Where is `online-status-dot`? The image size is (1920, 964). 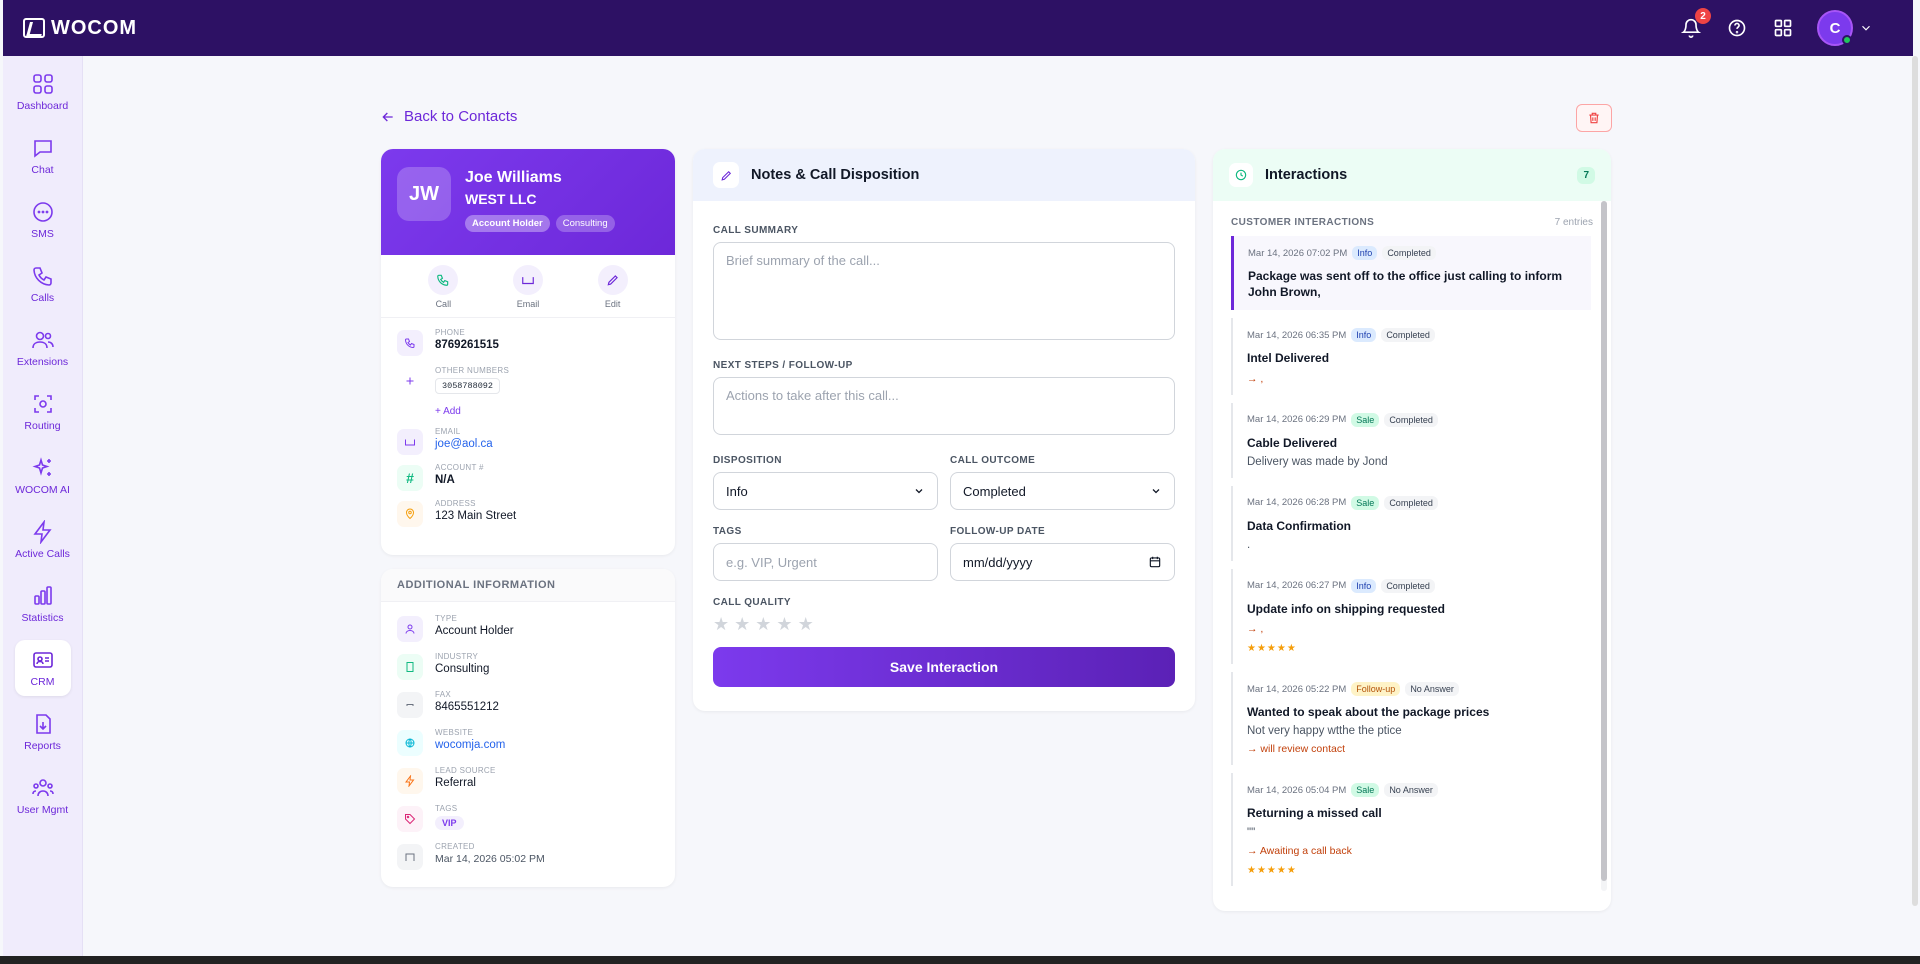
online-status-dot is located at coordinates (1847, 40).